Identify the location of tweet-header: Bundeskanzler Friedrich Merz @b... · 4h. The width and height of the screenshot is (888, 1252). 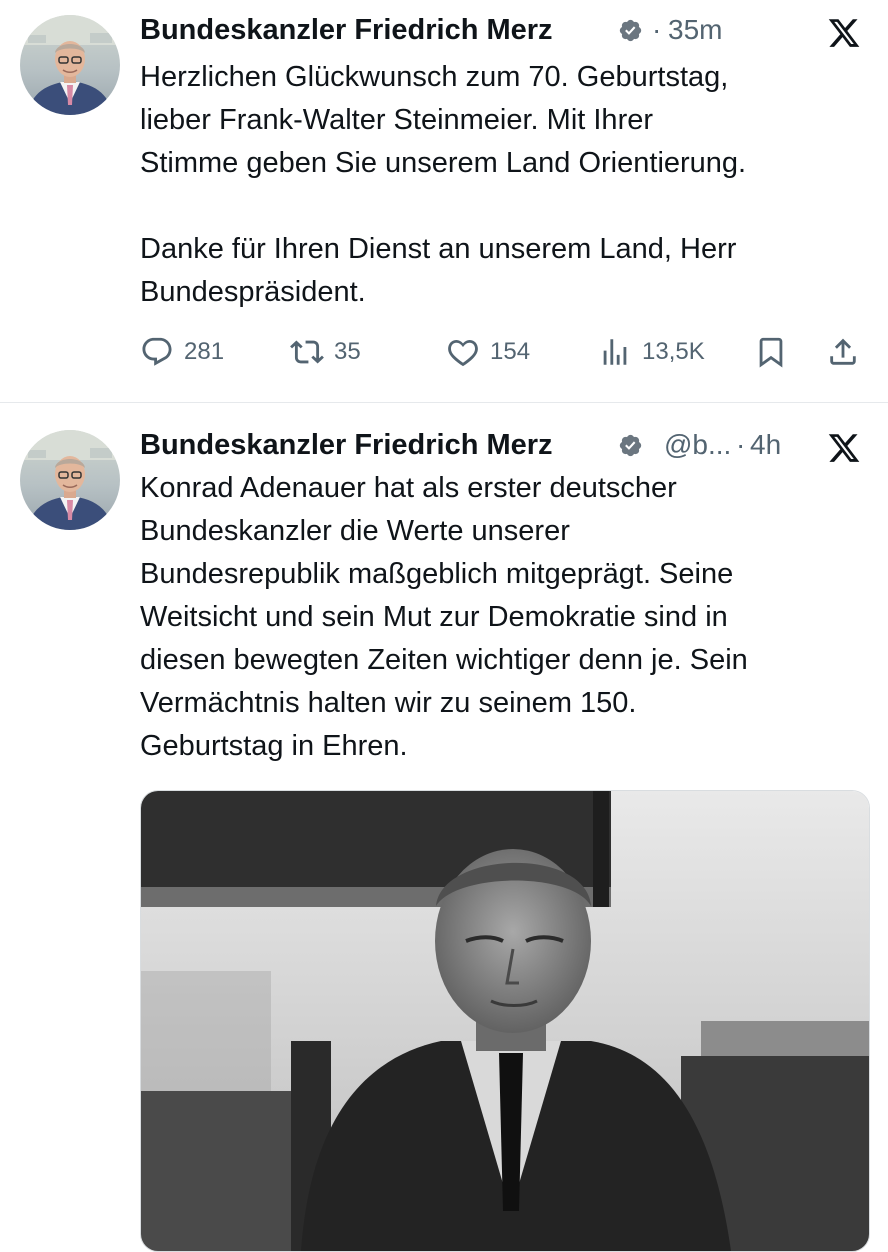
(514, 445).